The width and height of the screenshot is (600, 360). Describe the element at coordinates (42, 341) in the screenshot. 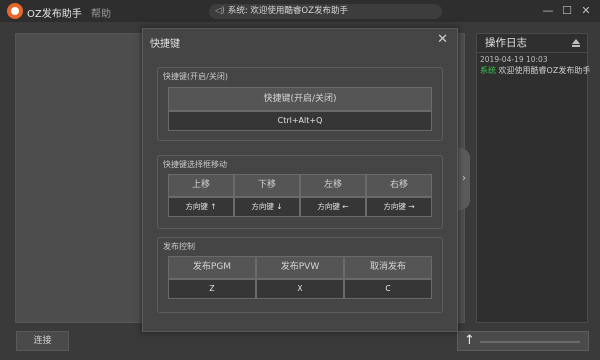

I see `connect-button: 连接` at that location.